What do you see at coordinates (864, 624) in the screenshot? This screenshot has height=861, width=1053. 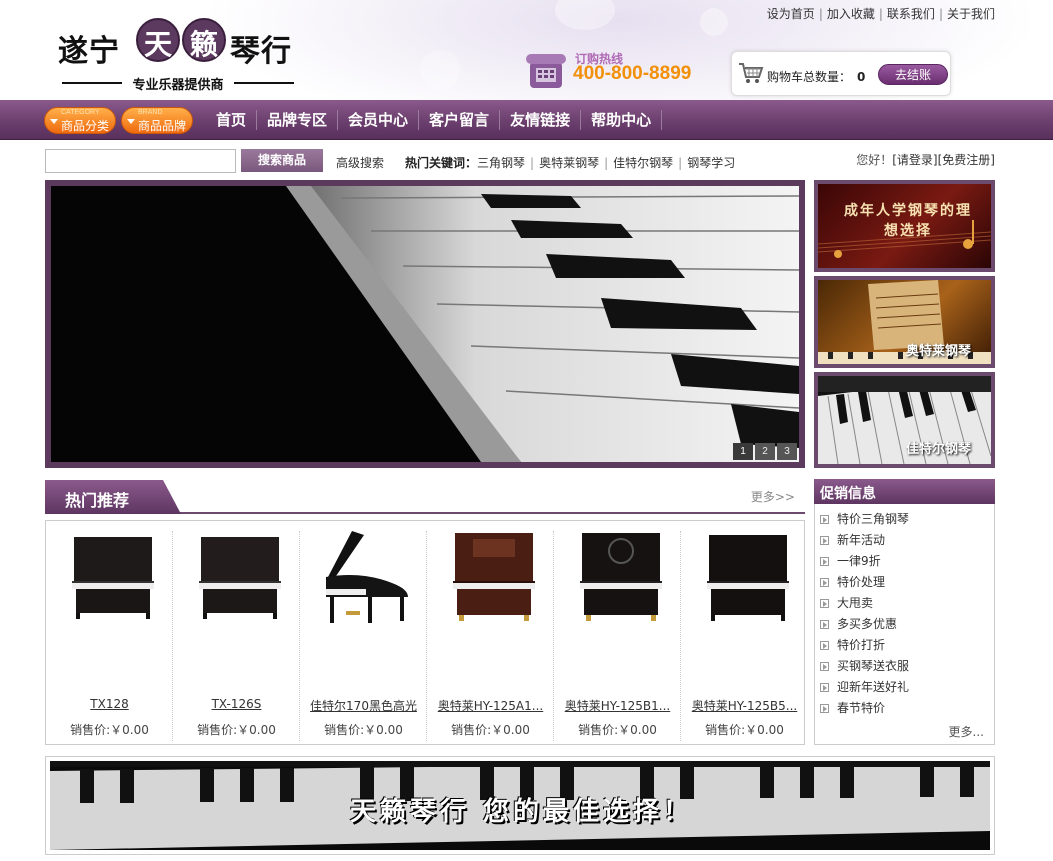 I see `promo-item: 多买多优惠` at bounding box center [864, 624].